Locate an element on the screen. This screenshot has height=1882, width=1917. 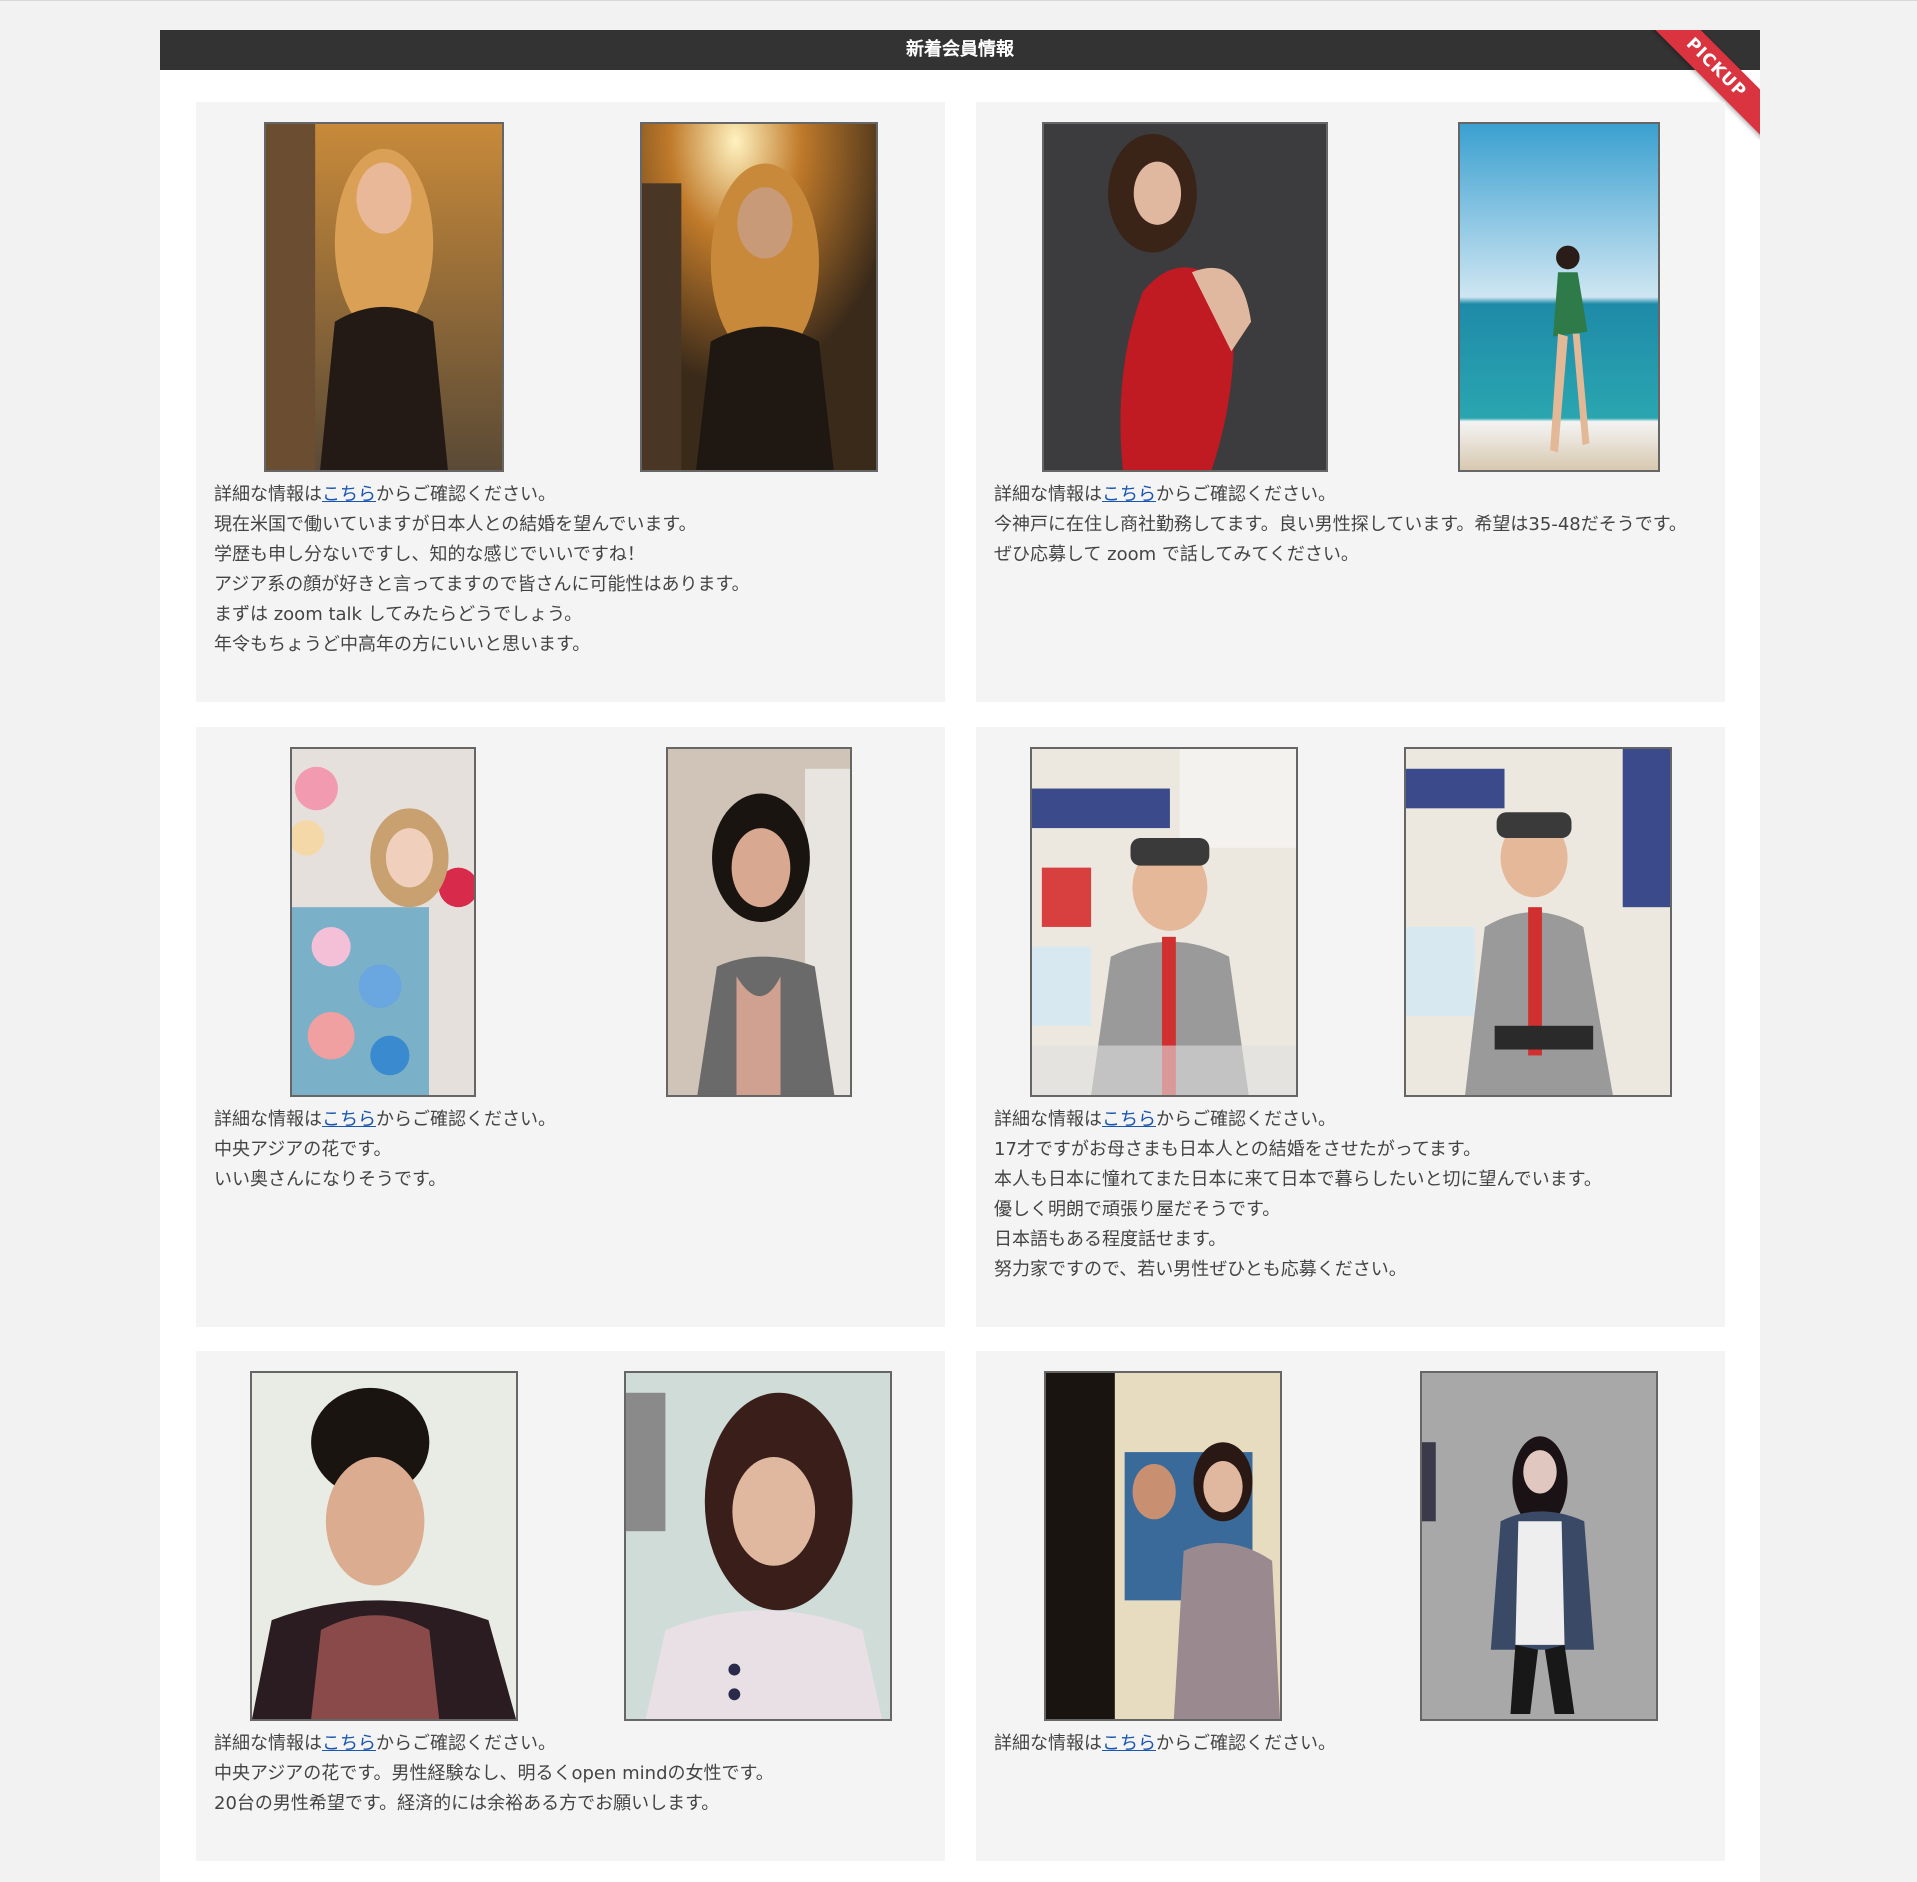
description-line: 中央アジアの花です。 is located at coordinates (303, 1149).